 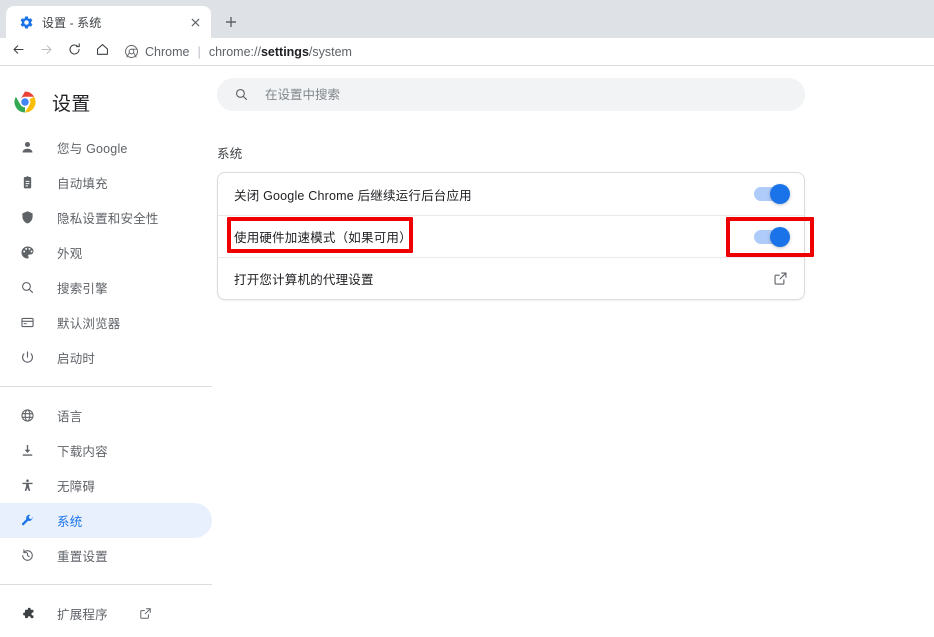 I want to click on forward-button, so click(x=46, y=52).